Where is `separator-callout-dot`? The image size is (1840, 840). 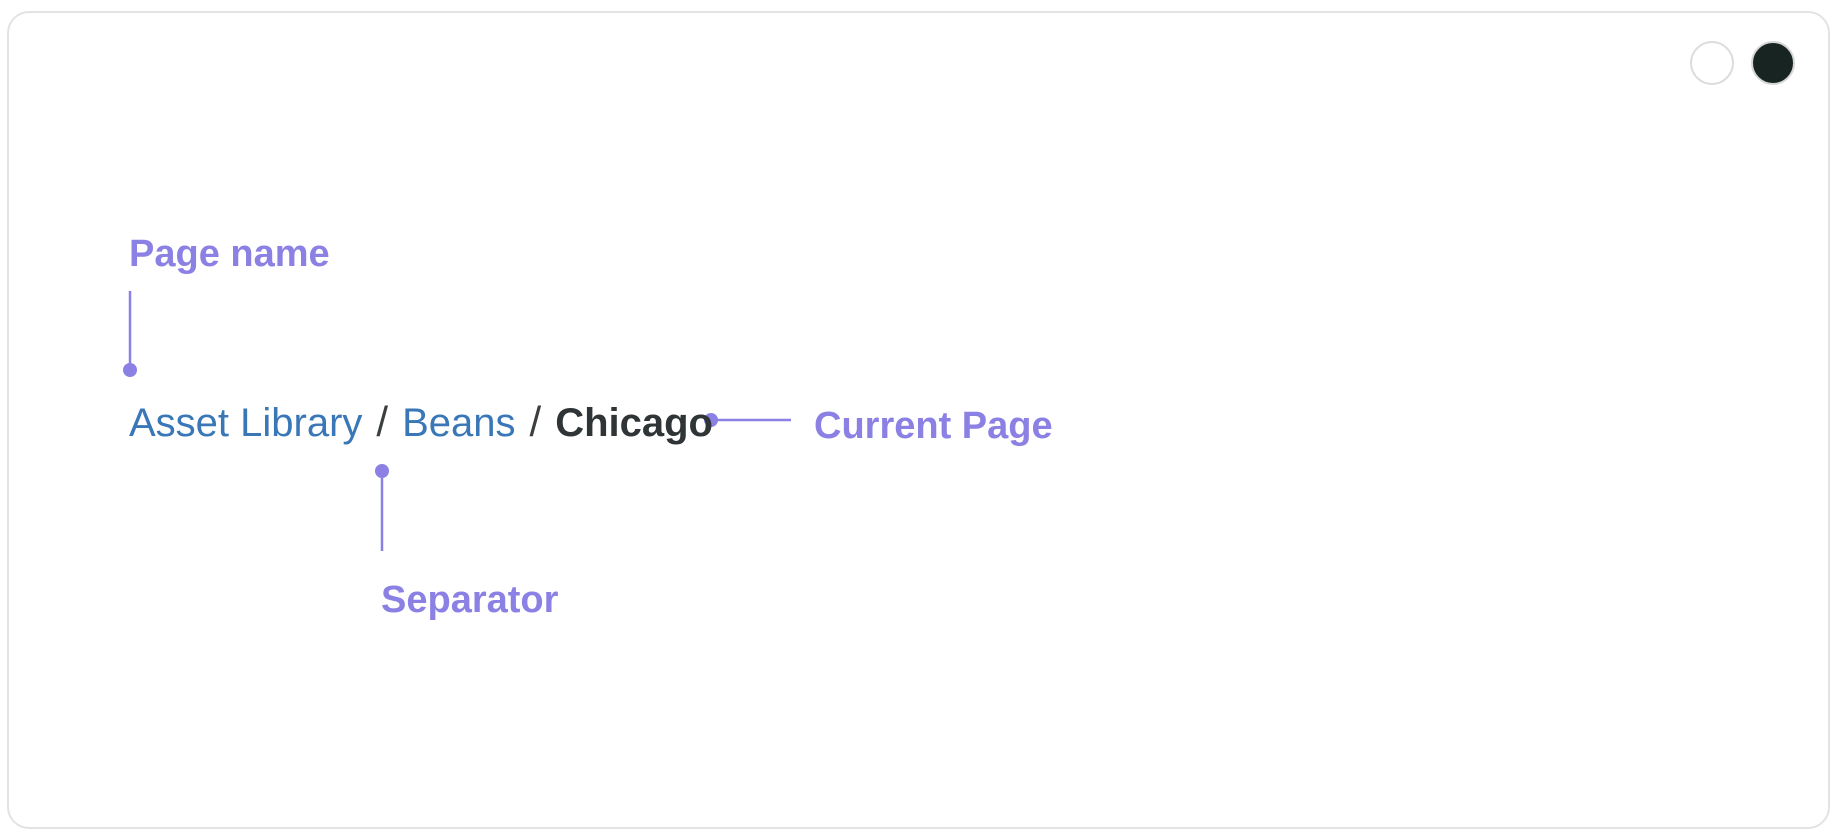 separator-callout-dot is located at coordinates (382, 471).